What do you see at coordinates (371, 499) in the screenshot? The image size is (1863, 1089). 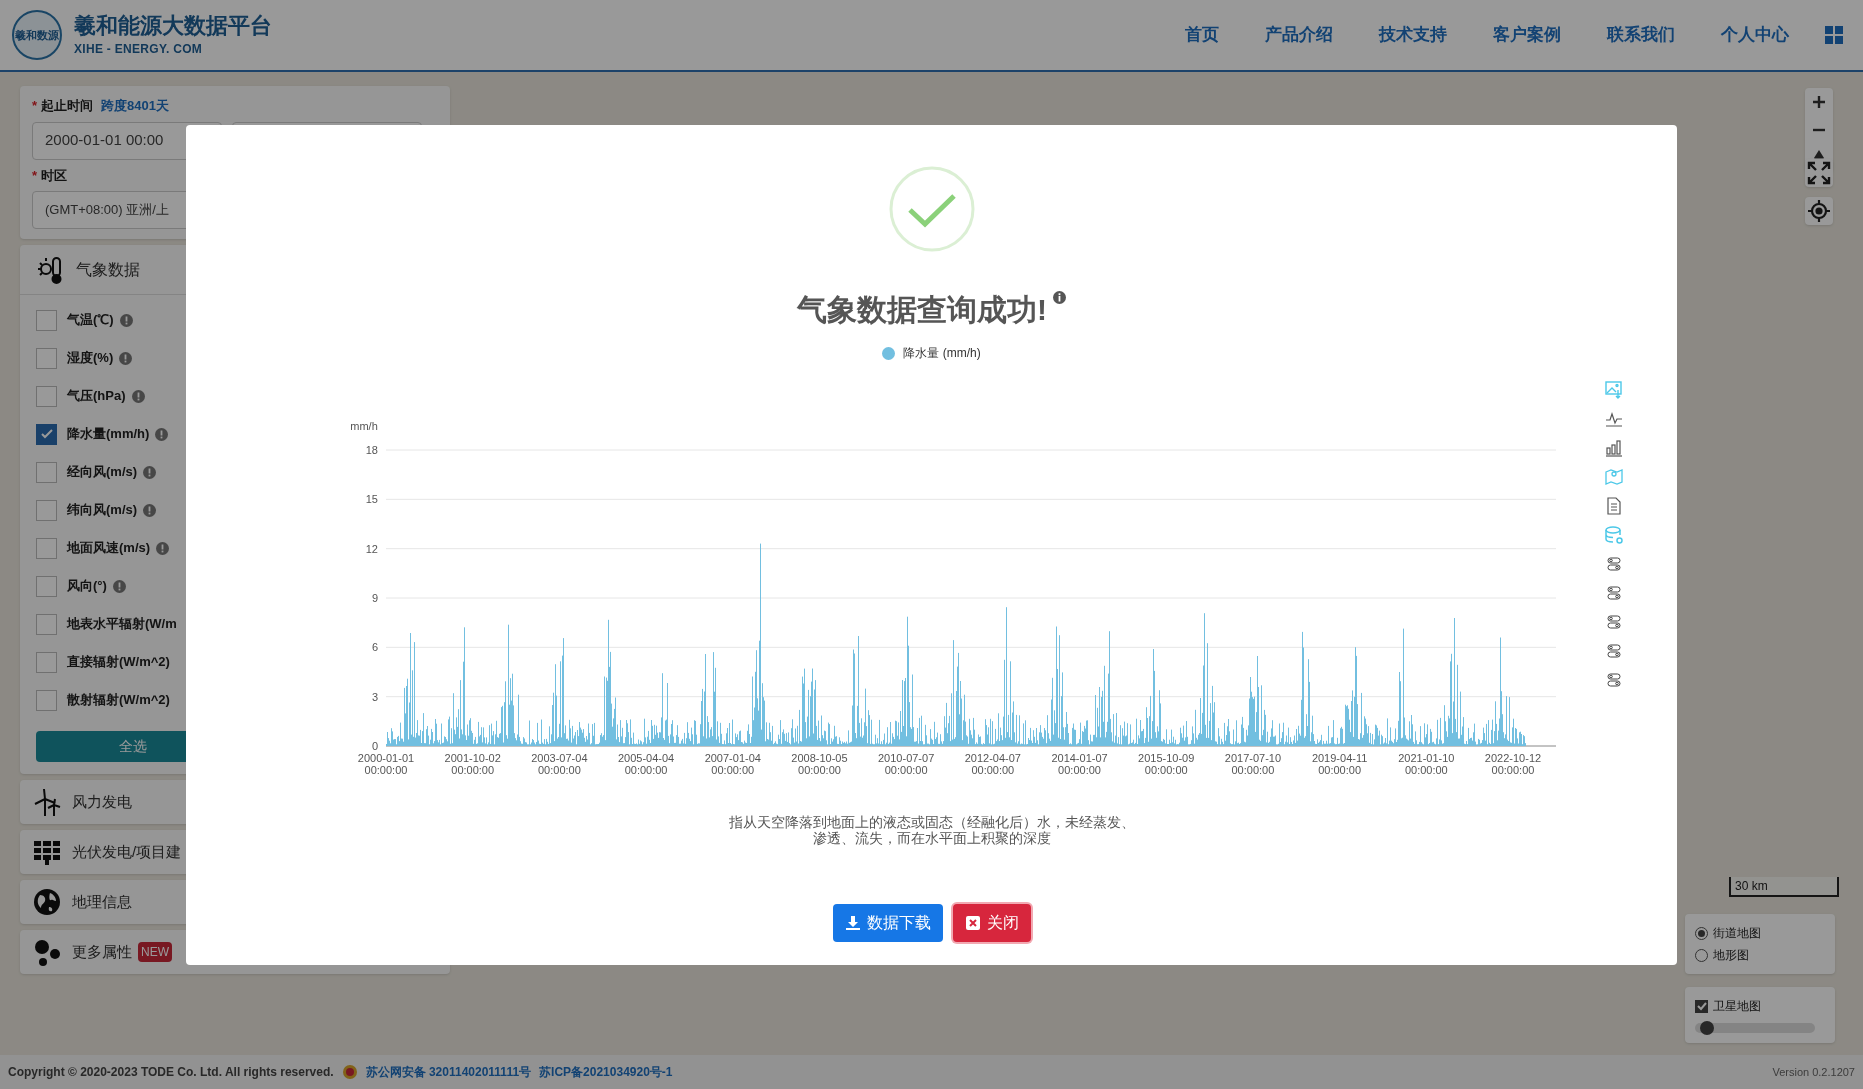 I see `axis-tick-label: 15` at bounding box center [371, 499].